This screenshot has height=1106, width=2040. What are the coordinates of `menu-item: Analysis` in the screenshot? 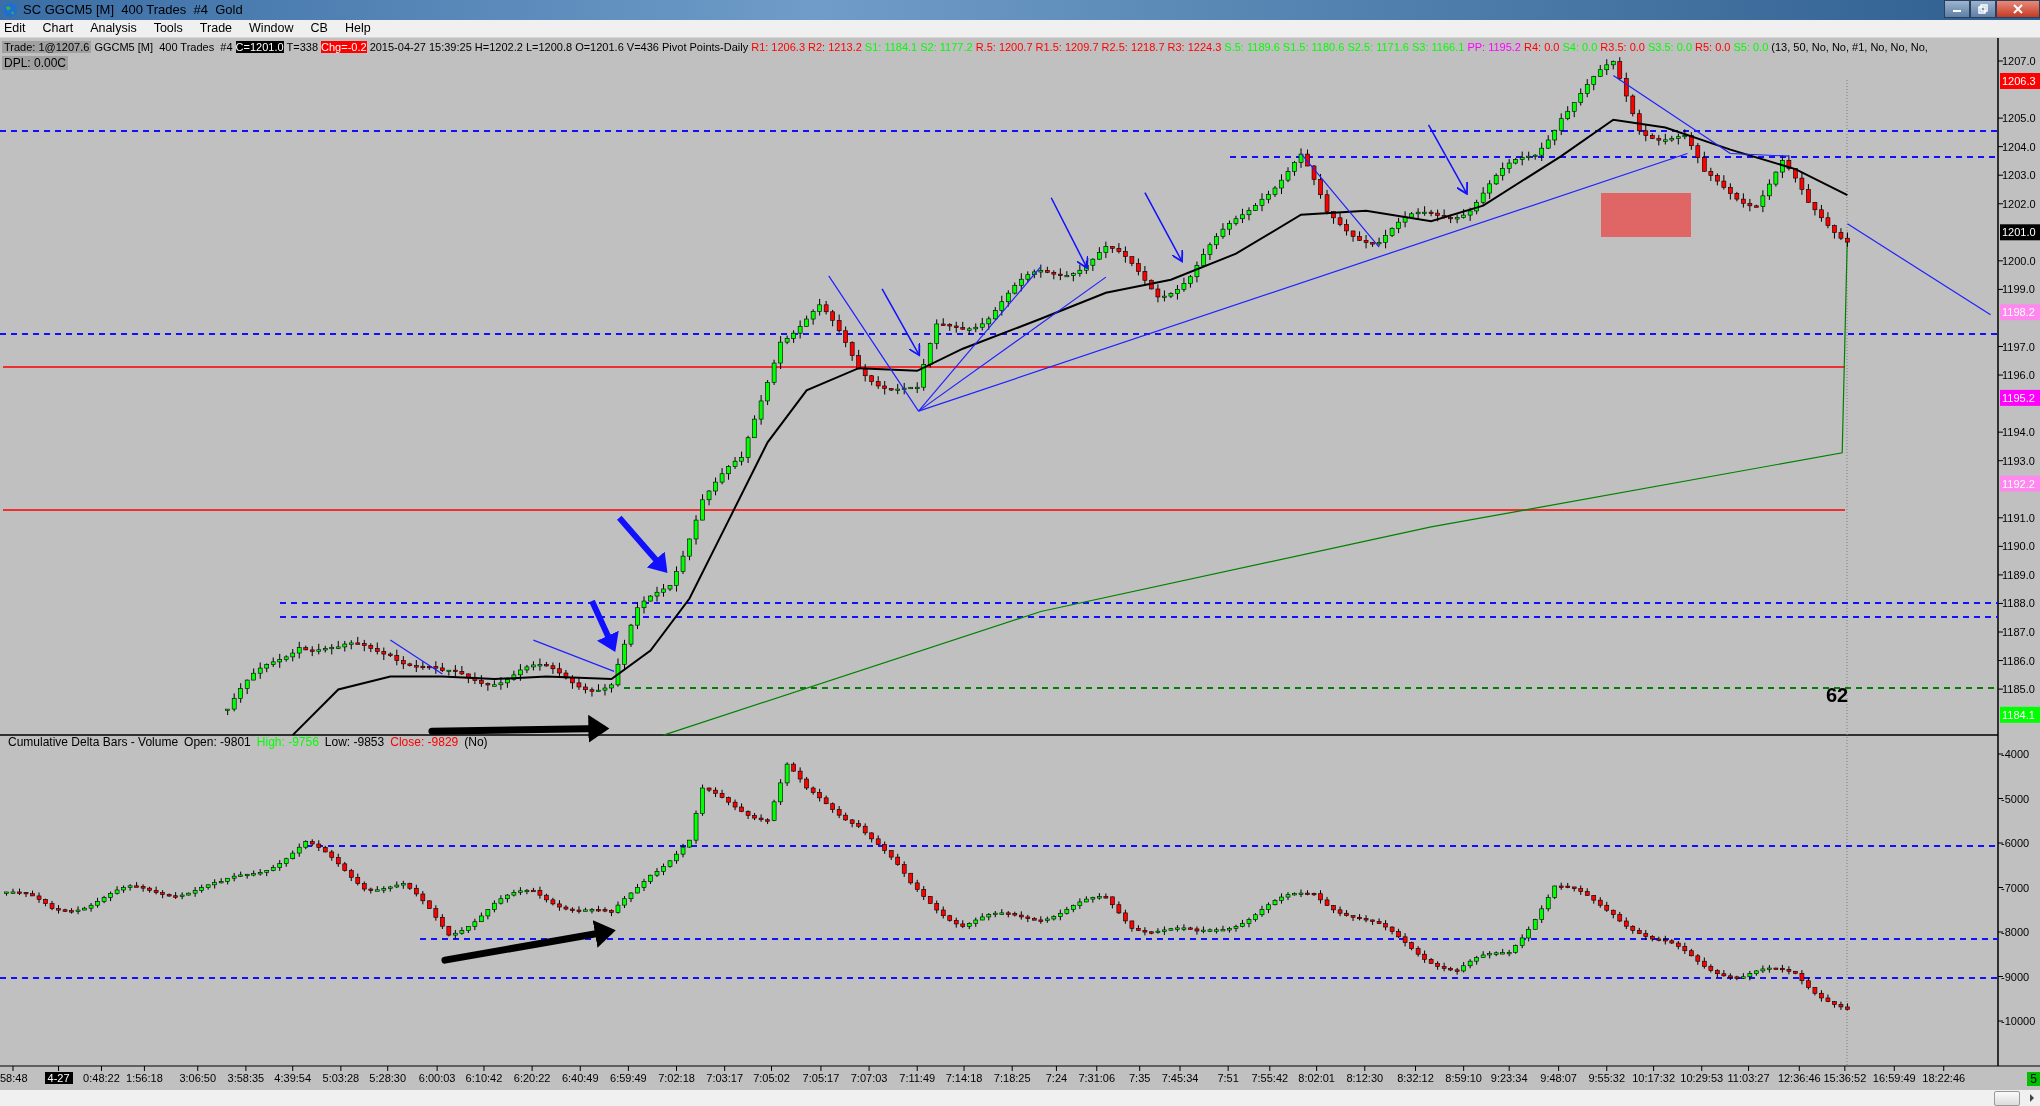 It's located at (114, 28).